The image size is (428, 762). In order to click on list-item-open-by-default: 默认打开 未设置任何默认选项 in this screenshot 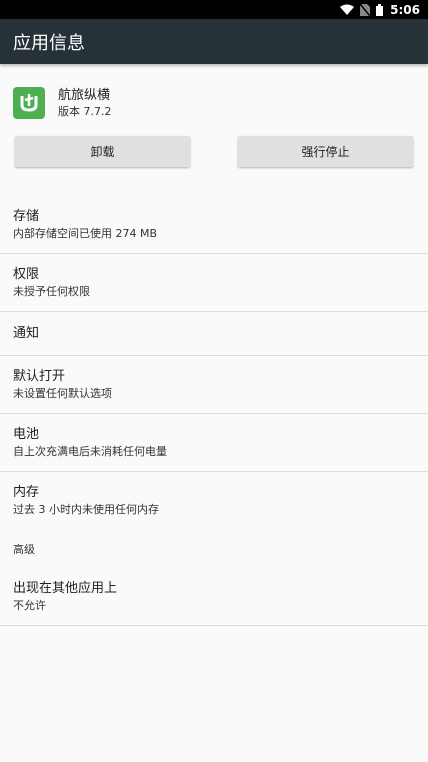, I will do `click(214, 385)`.